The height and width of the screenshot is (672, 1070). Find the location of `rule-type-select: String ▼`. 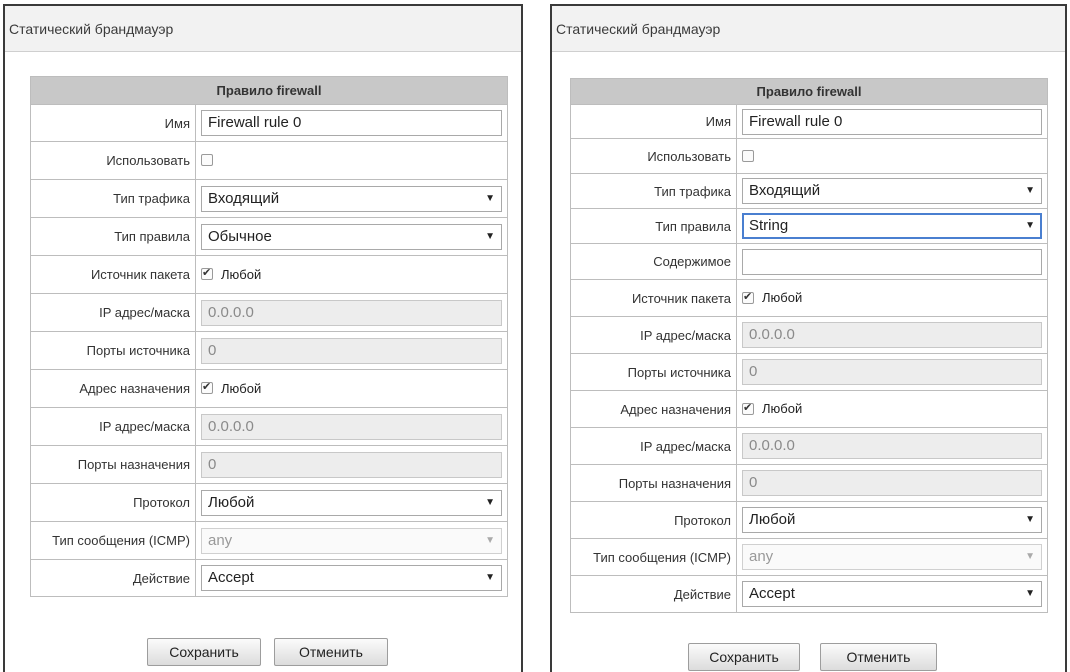

rule-type-select: String ▼ is located at coordinates (892, 226).